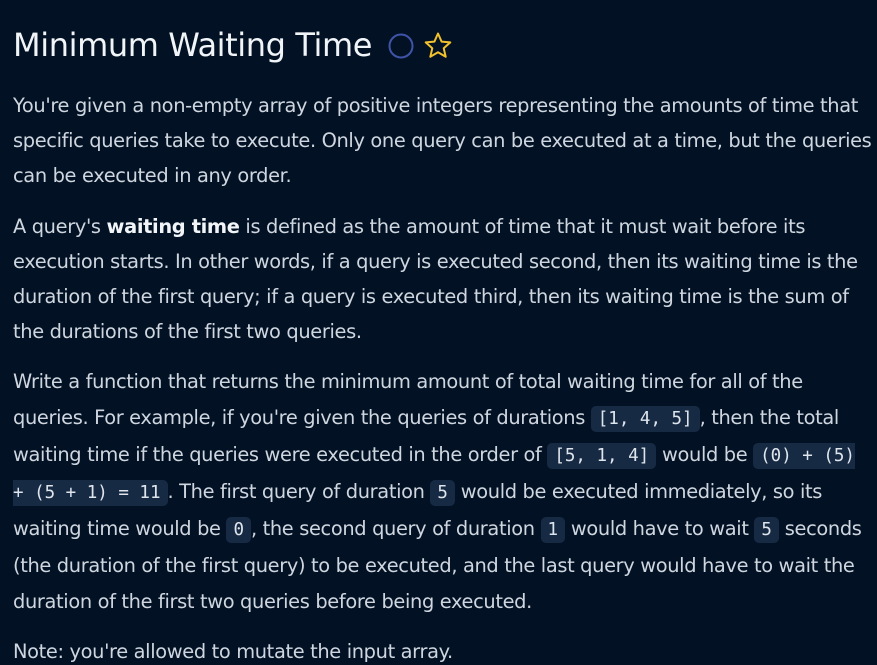  Describe the element at coordinates (645, 418) in the screenshot. I see `inline-code: [1, 4, 5]` at that location.